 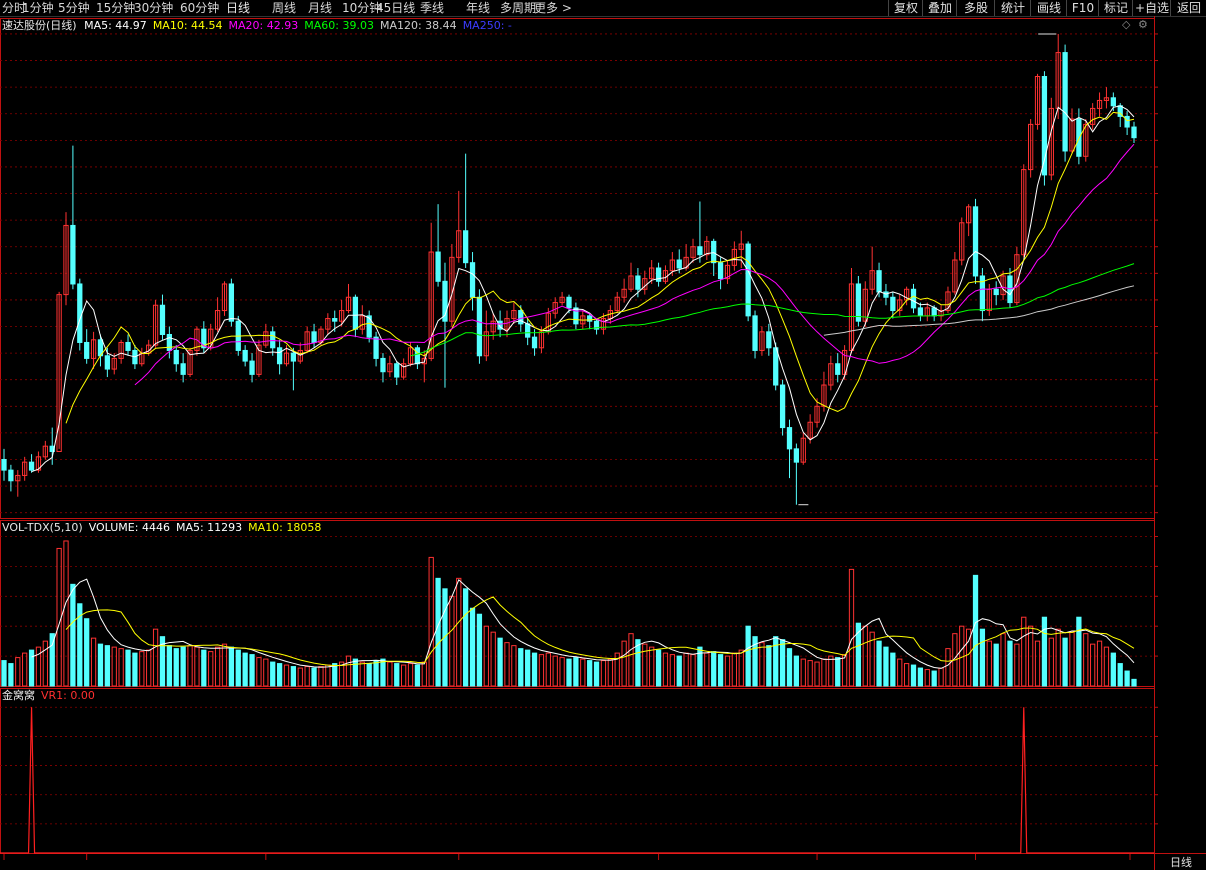 I want to click on ma120-line, so click(x=979, y=310).